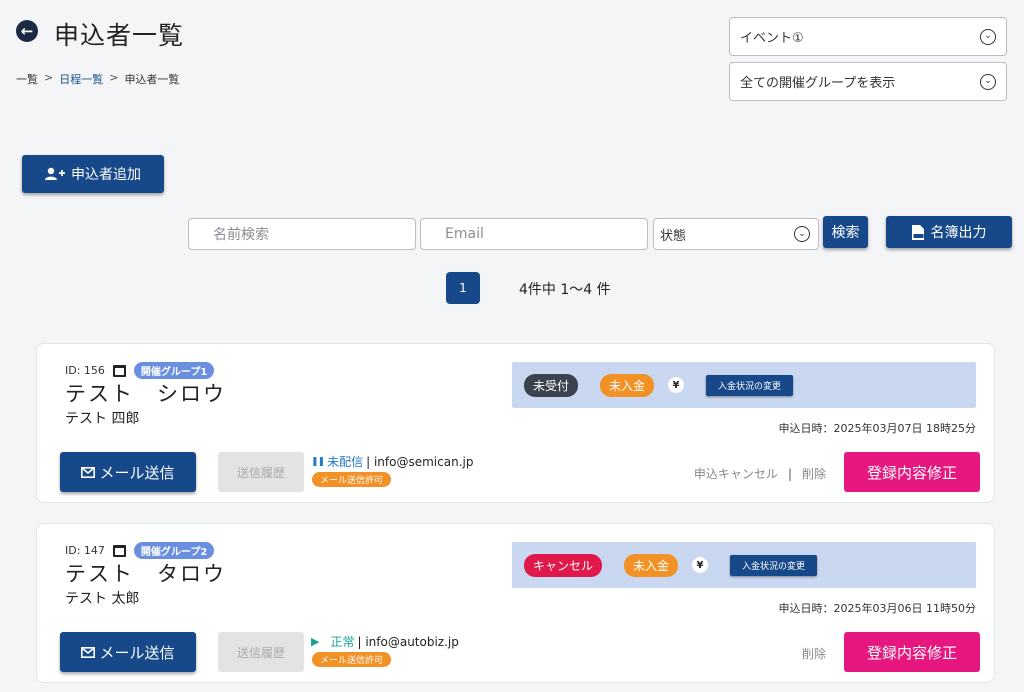 The width and height of the screenshot is (1024, 692). What do you see at coordinates (27, 31) in the screenshot?
I see `back-icon: ←` at bounding box center [27, 31].